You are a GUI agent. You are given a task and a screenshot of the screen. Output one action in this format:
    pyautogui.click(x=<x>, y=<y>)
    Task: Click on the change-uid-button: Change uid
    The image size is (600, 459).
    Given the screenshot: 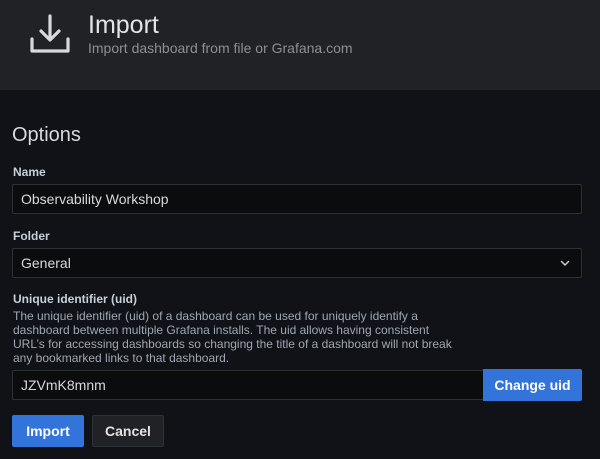 What is the action you would take?
    pyautogui.click(x=532, y=385)
    